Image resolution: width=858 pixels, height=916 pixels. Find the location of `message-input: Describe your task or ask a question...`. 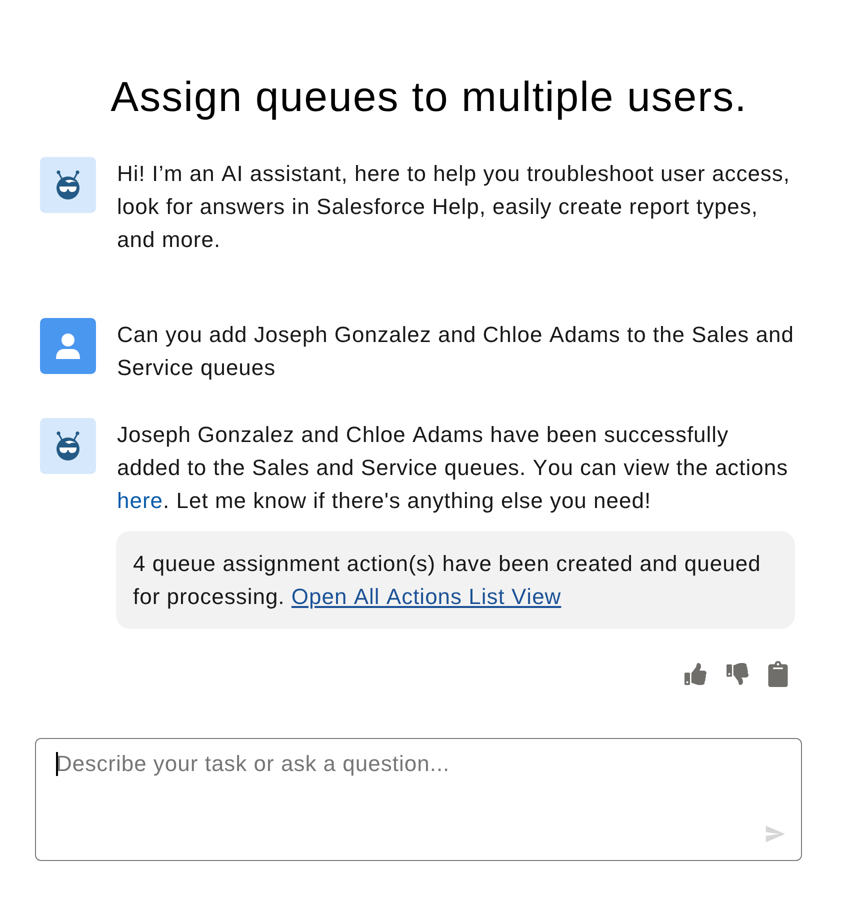

message-input: Describe your task or ask a question... is located at coordinates (418, 799).